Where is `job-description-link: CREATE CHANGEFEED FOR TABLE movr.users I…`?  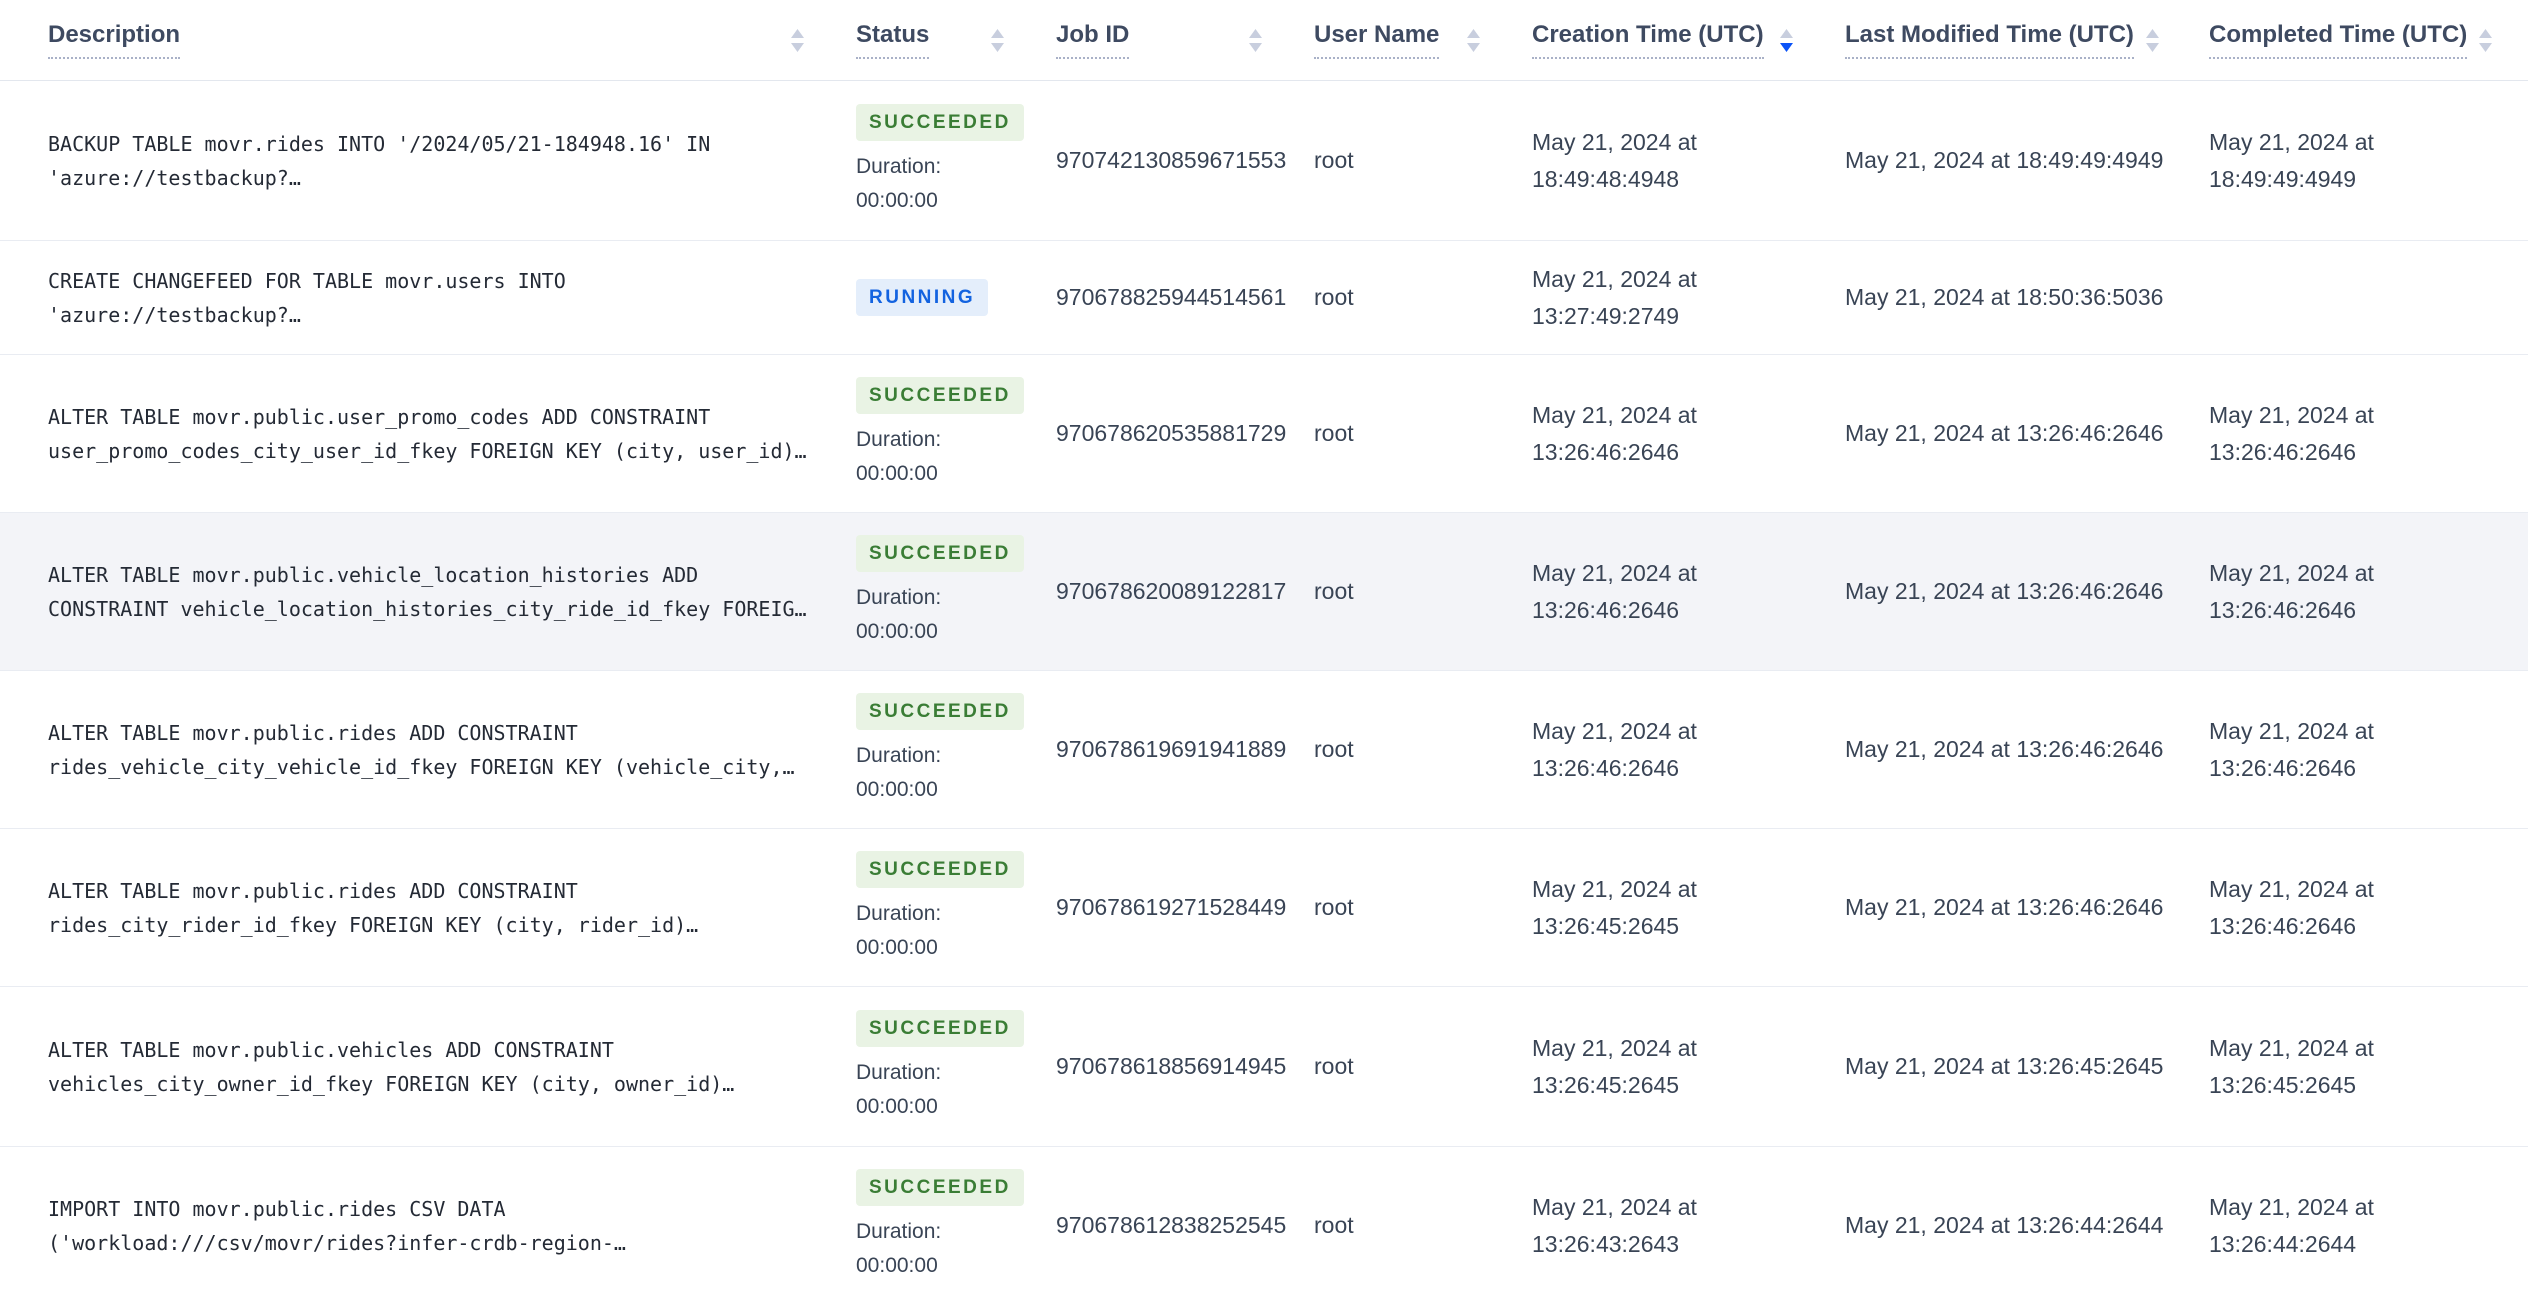
job-description-link: CREATE CHANGEFEED FOR TABLE movr.users I… is located at coordinates (452, 298).